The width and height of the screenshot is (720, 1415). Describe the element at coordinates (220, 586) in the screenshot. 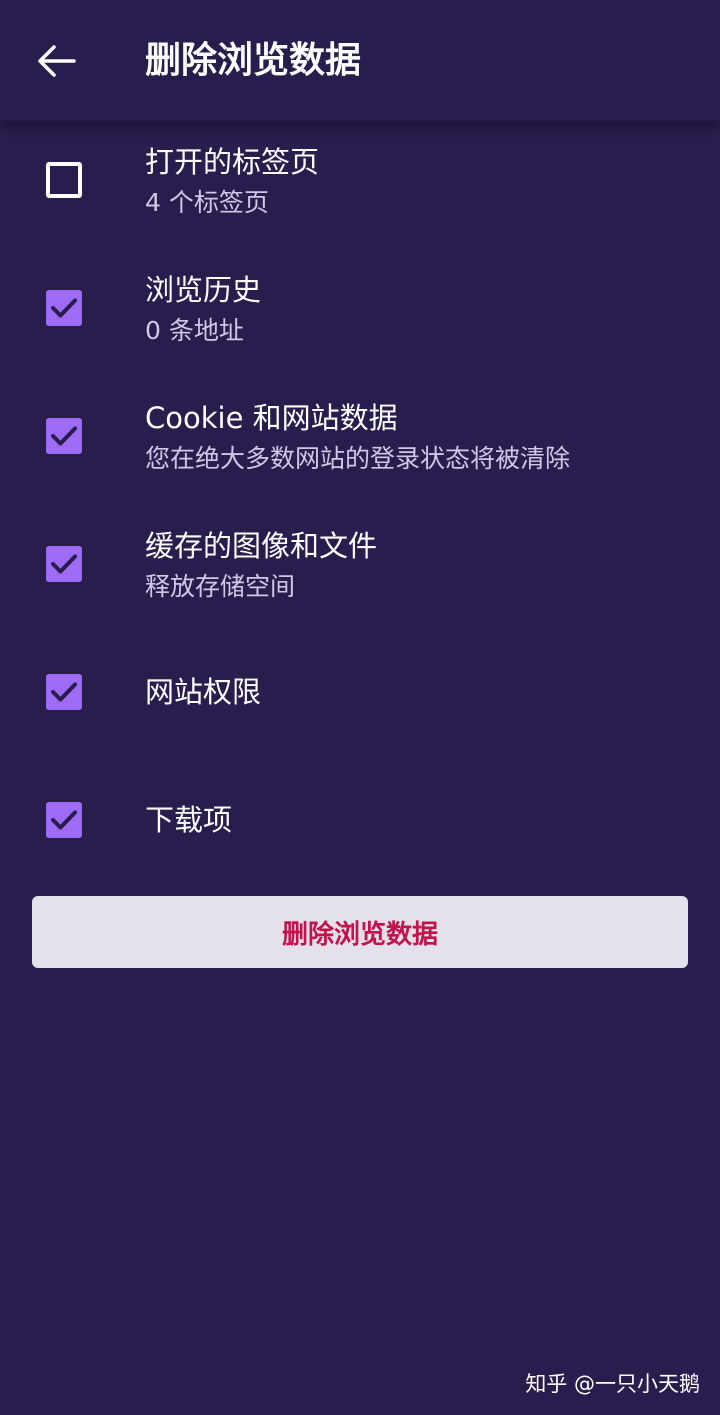

I see `option-subtitle: 释放存储空间` at that location.